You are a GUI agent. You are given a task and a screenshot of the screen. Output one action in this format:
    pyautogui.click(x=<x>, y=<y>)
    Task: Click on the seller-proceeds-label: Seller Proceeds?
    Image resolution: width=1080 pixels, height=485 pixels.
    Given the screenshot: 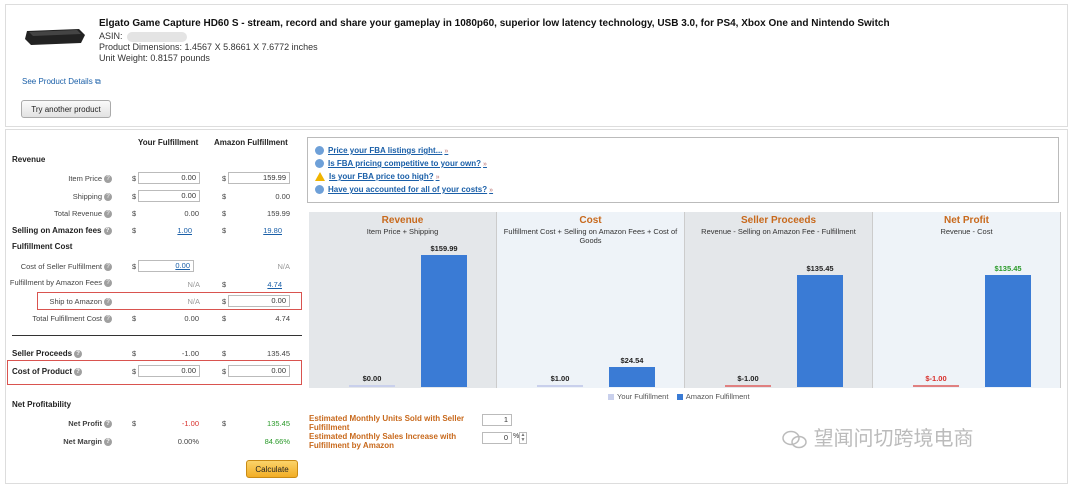 What is the action you would take?
    pyautogui.click(x=47, y=353)
    